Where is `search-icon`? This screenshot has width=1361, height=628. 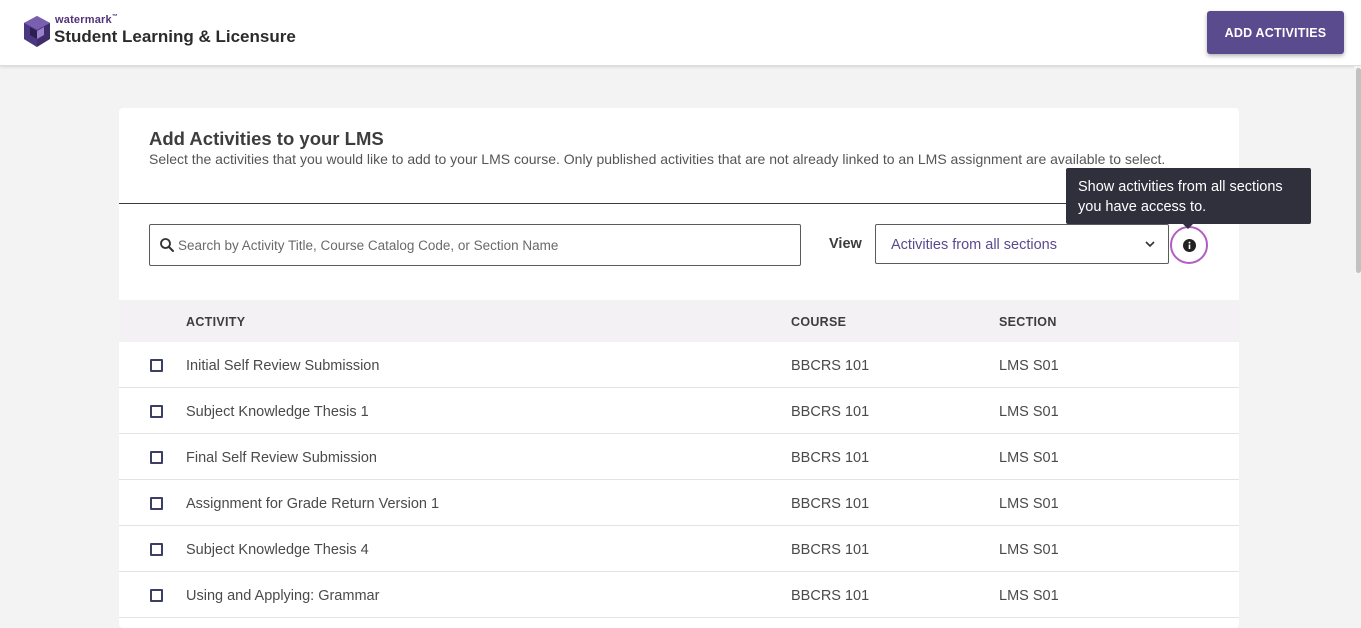
search-icon is located at coordinates (167, 245).